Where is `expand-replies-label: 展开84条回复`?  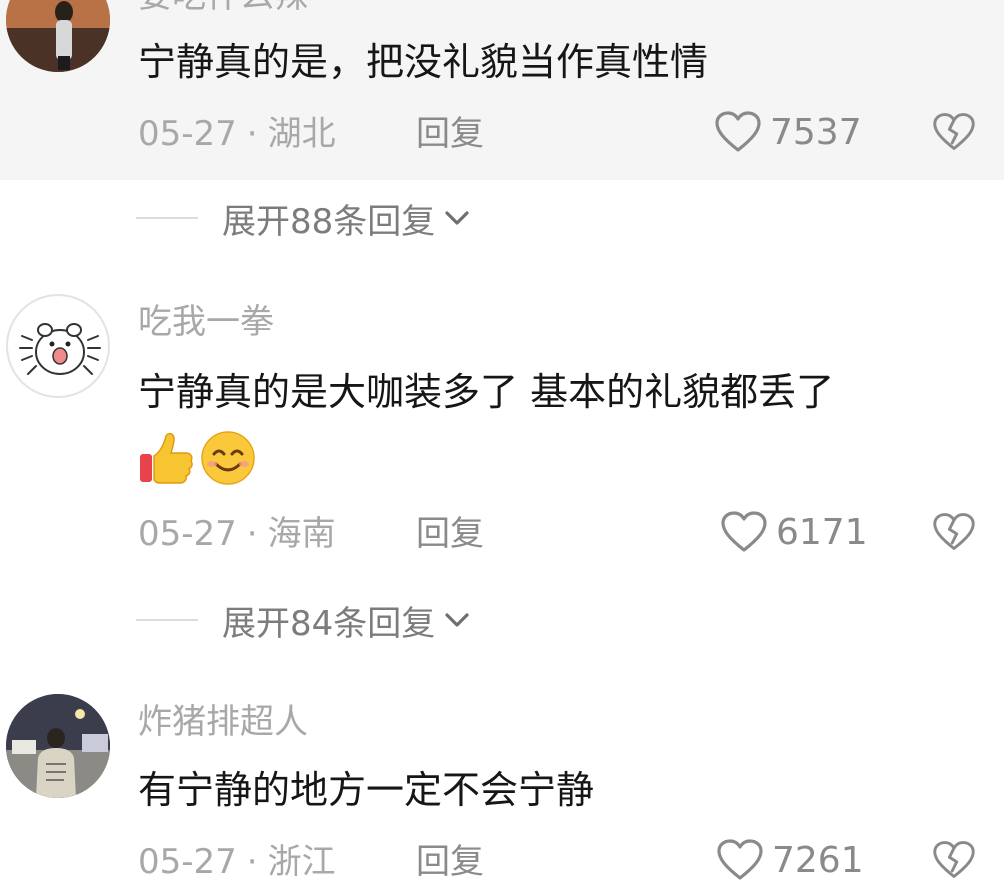
expand-replies-label: 展开84条回复 is located at coordinates (329, 623).